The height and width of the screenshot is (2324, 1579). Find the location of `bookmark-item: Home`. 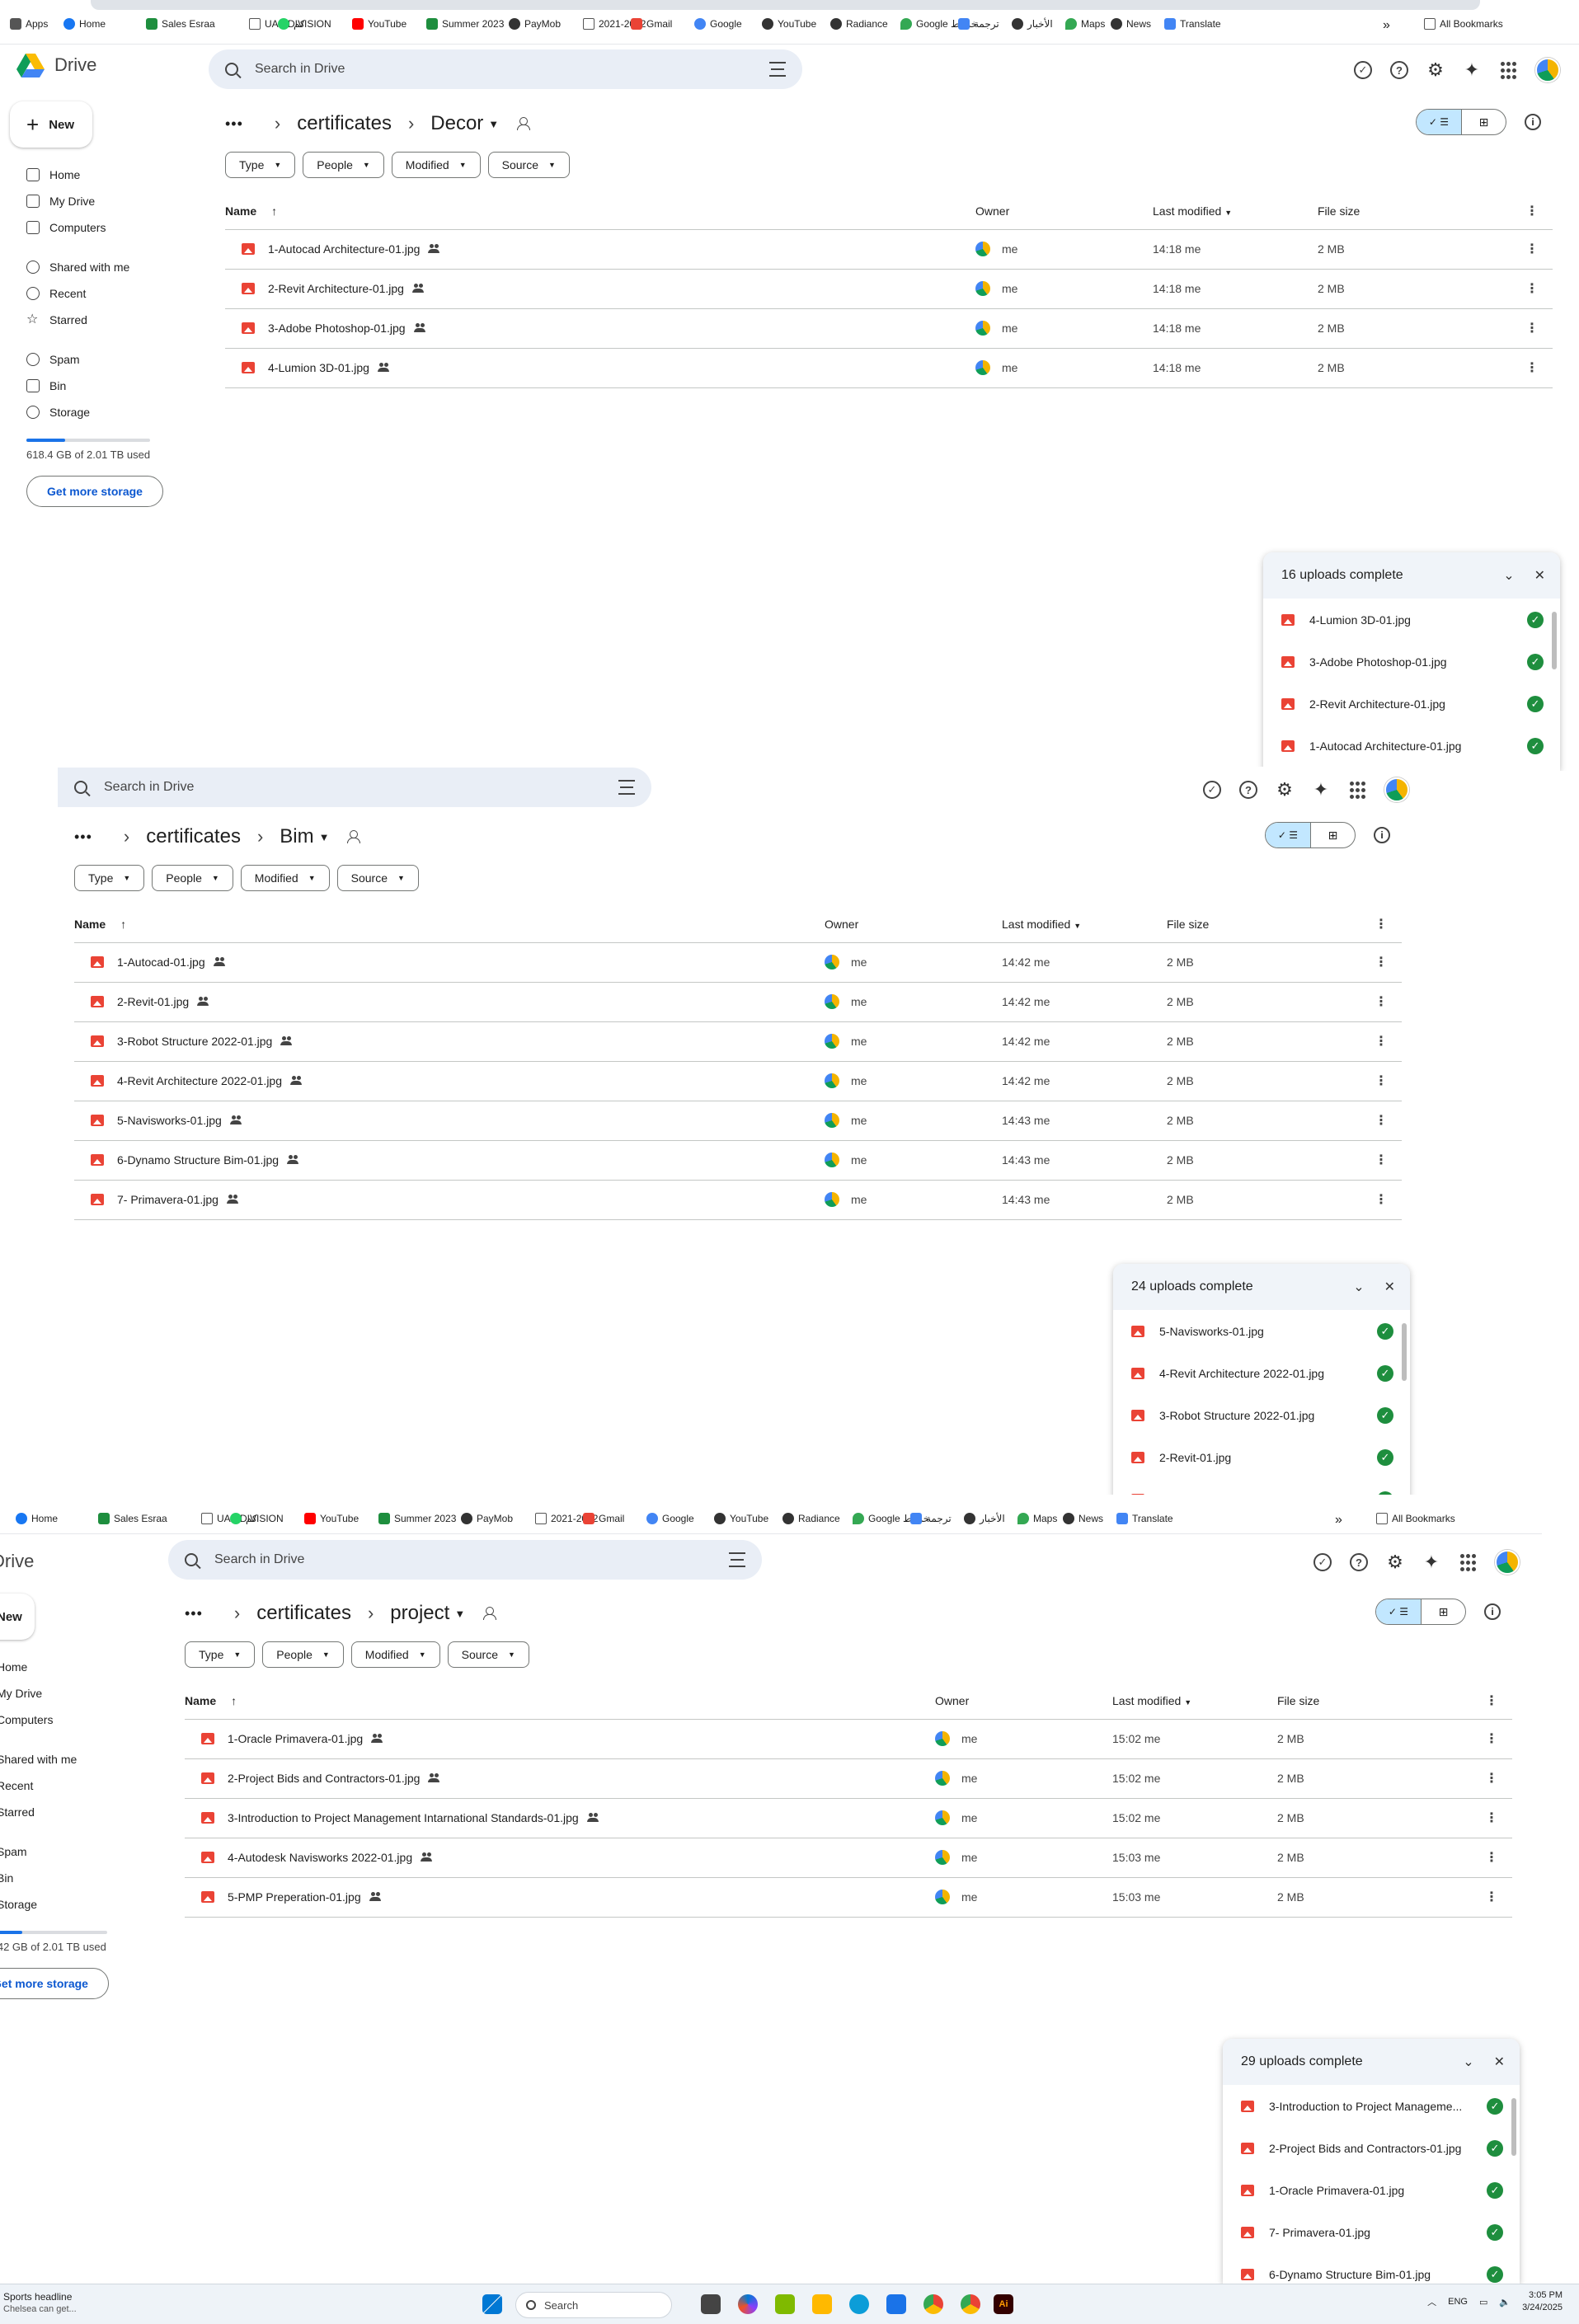

bookmark-item: Home is located at coordinates (37, 1518).